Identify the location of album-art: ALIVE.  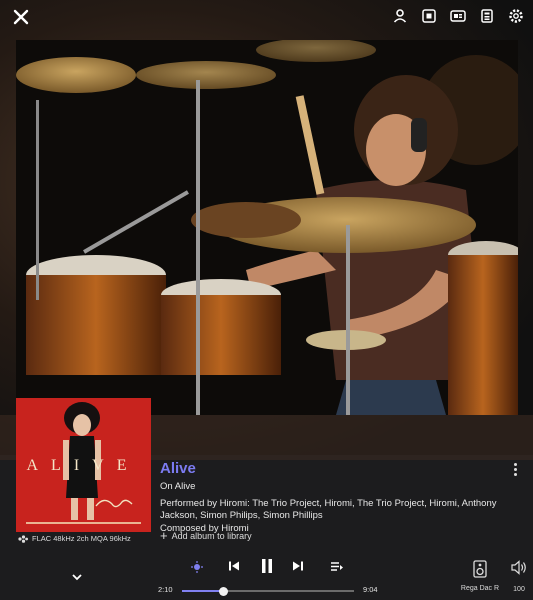
(83, 465).